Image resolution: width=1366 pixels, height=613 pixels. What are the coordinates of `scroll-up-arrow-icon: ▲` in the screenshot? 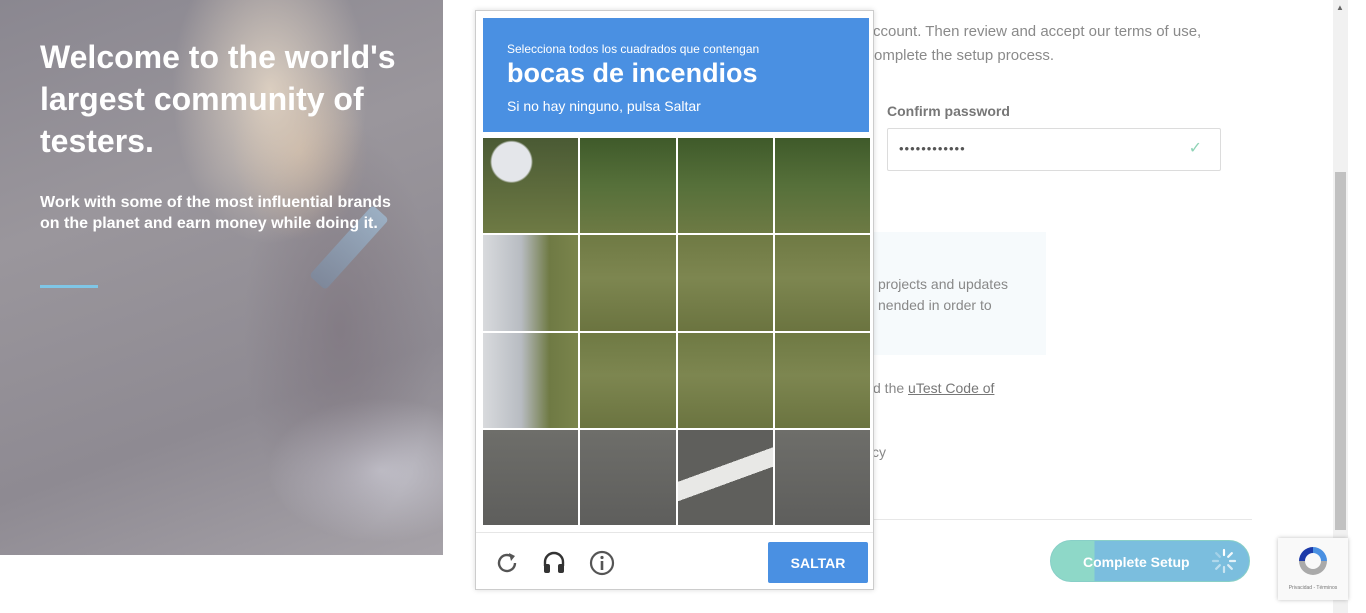 It's located at (1340, 7).